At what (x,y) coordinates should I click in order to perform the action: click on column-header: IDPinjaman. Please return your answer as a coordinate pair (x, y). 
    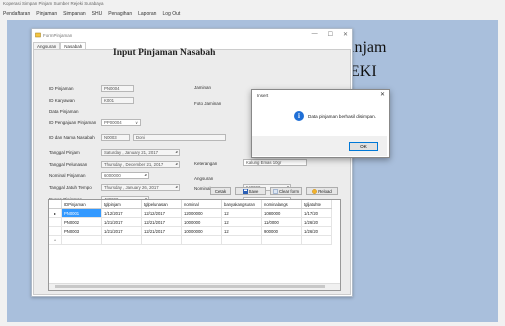
    Looking at the image, I should click on (81, 204).